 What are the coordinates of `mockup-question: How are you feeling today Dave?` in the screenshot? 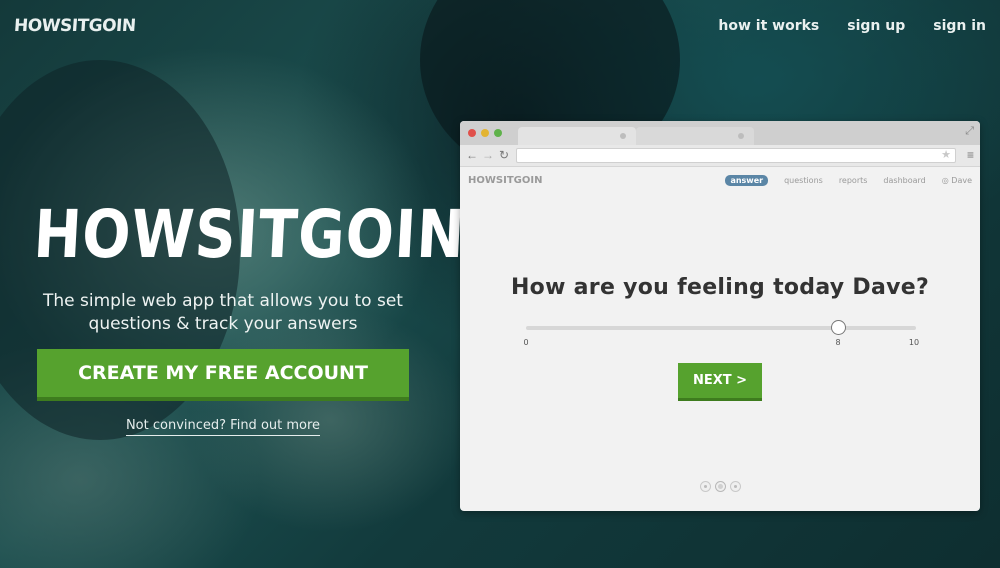 It's located at (720, 287).